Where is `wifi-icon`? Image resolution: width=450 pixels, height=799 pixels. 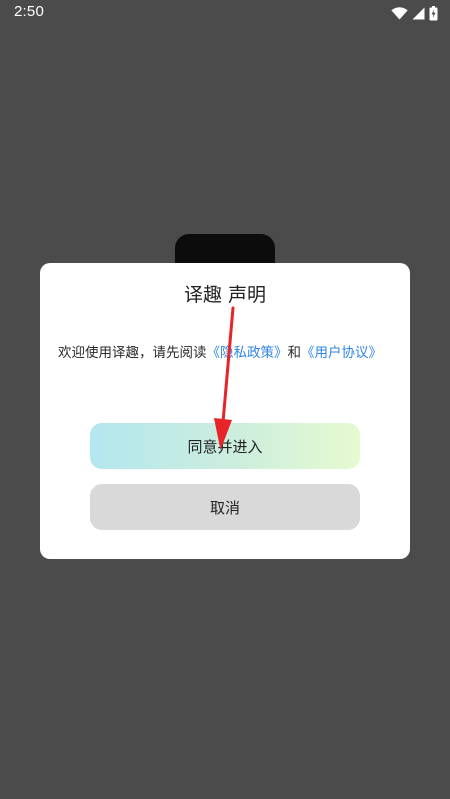
wifi-icon is located at coordinates (399, 13).